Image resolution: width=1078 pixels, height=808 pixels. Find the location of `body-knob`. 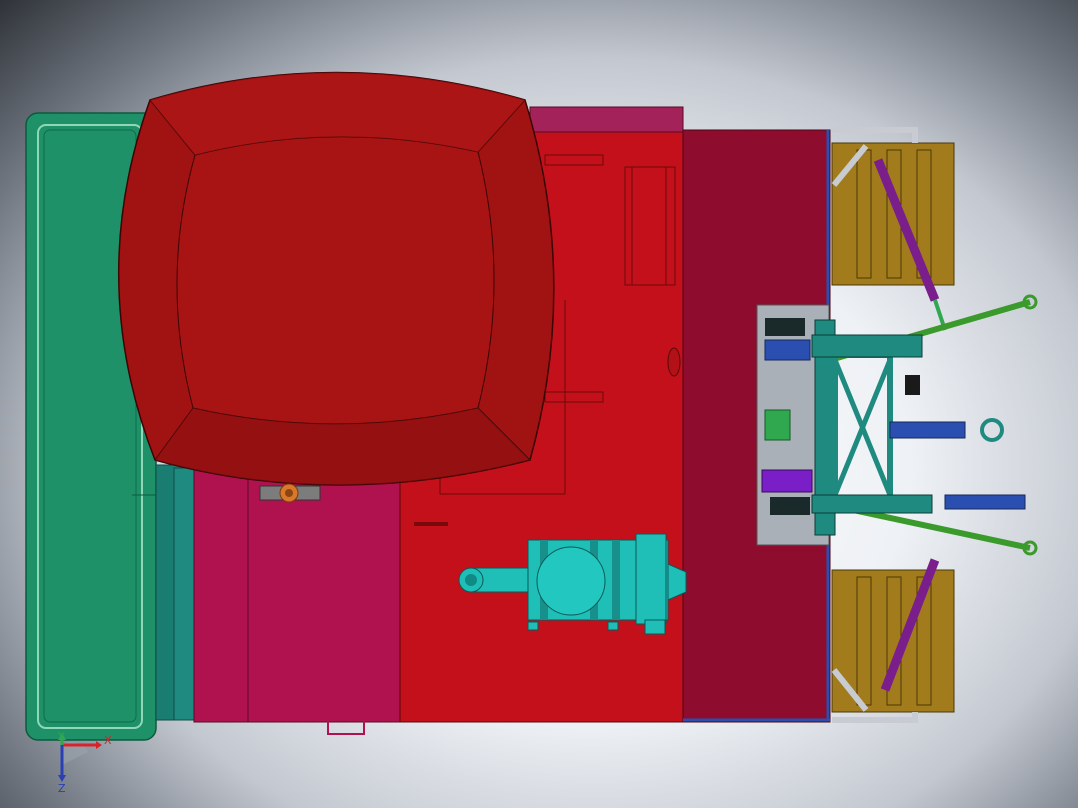

body-knob is located at coordinates (674, 362).